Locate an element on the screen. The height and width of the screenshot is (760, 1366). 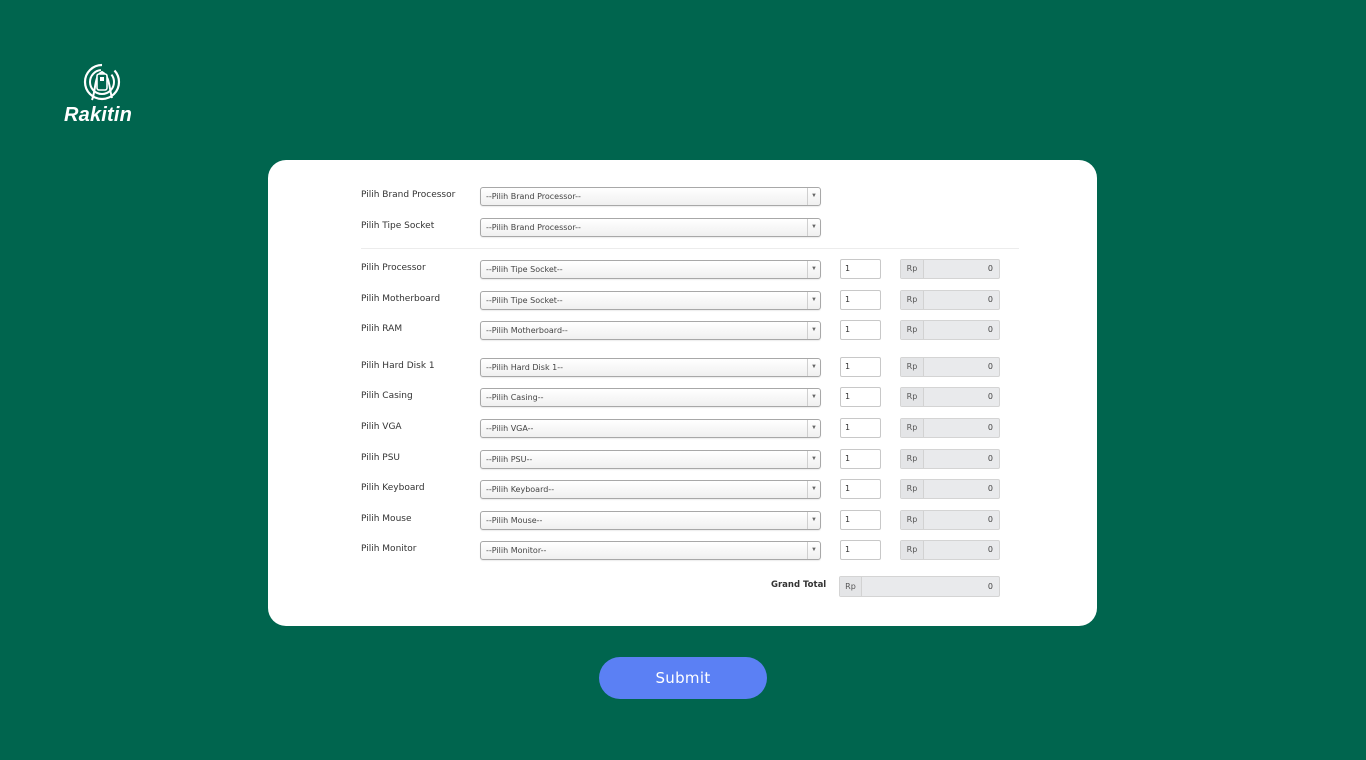
select-value: --Pilih Monitor-- is located at coordinates (516, 550).